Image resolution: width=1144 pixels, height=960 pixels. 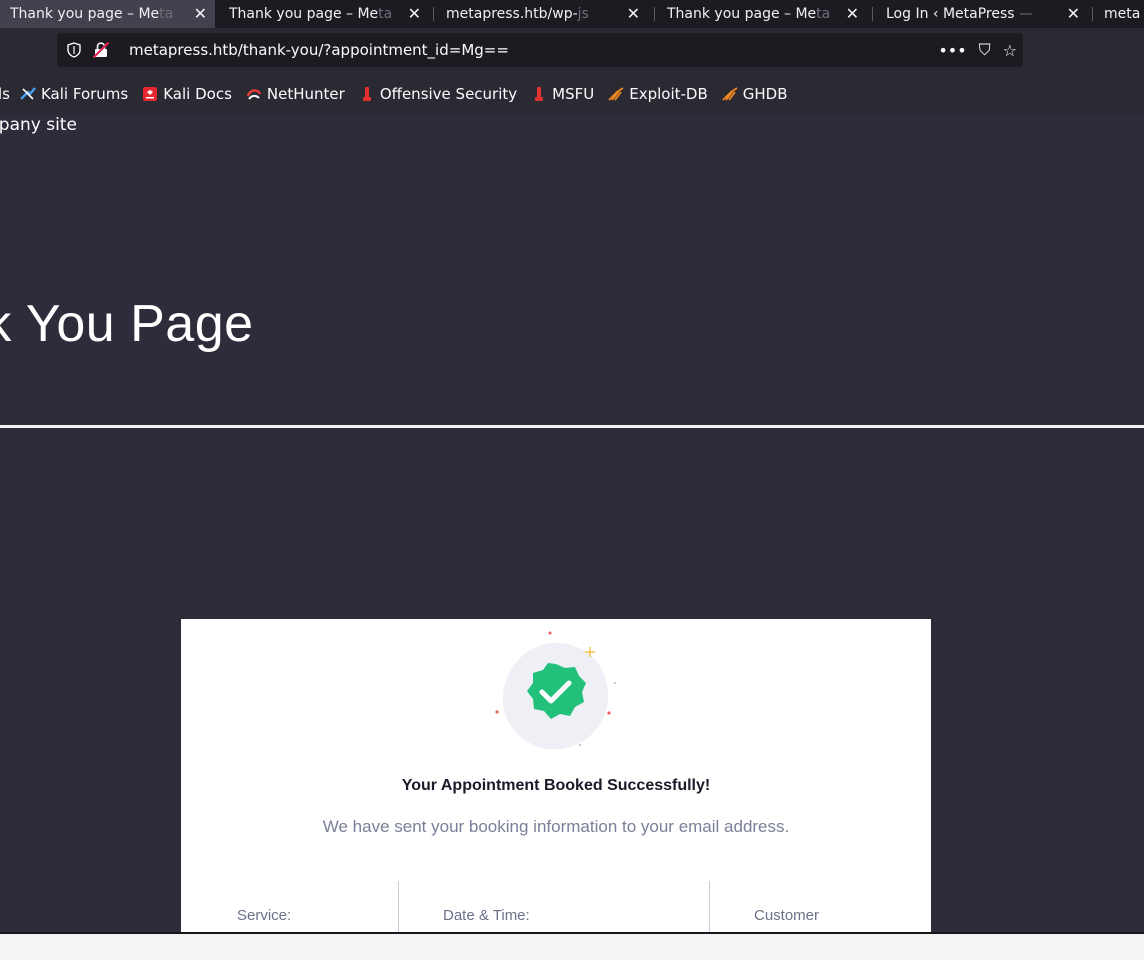 What do you see at coordinates (305, 94) in the screenshot?
I see `bookmark-label: NetHunter` at bounding box center [305, 94].